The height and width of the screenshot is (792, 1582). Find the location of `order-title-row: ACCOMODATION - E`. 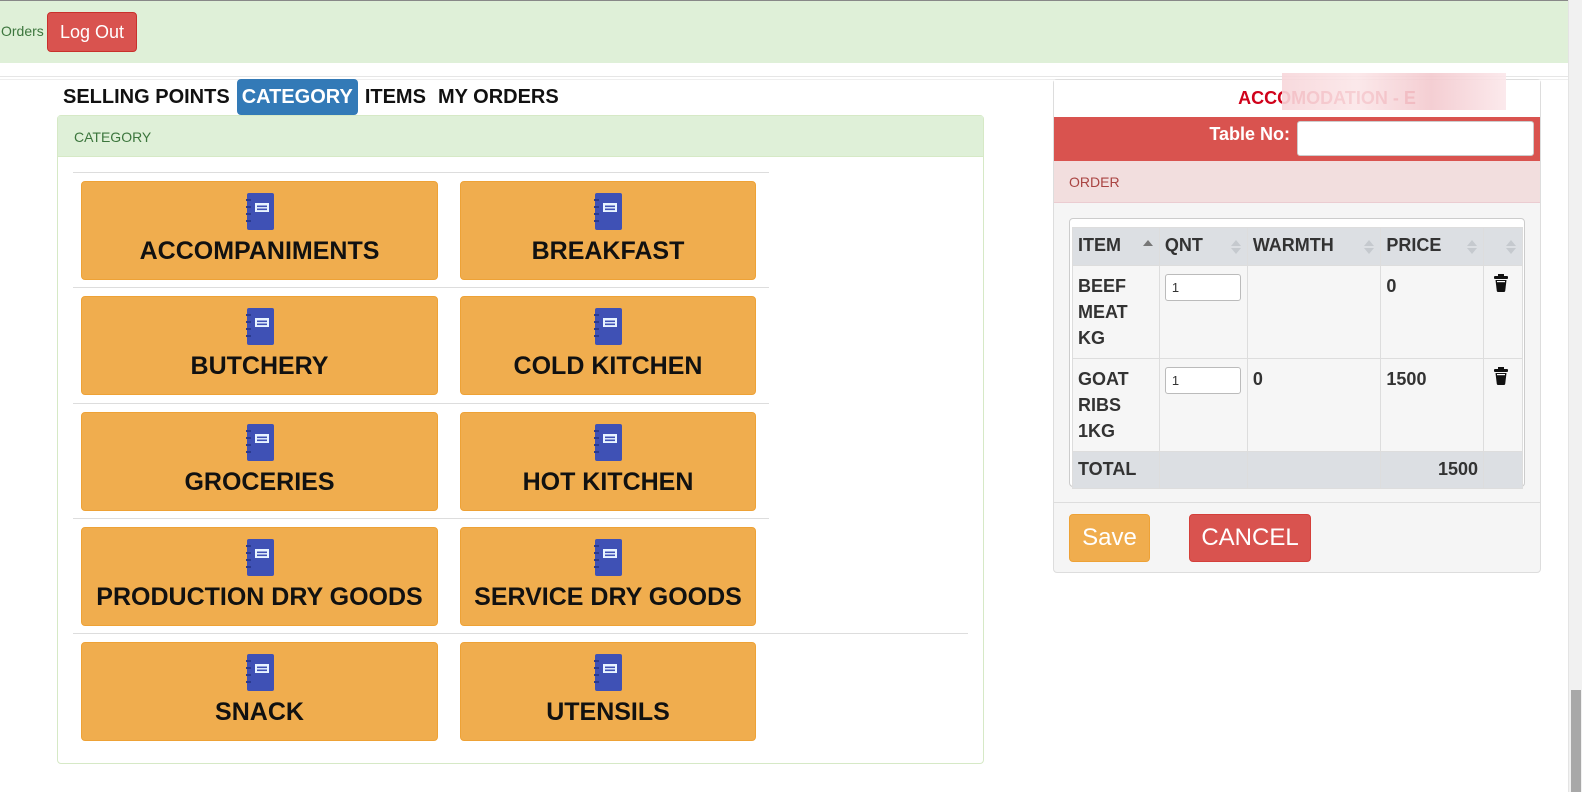

order-title-row: ACCOMODATION - E is located at coordinates (1297, 95).